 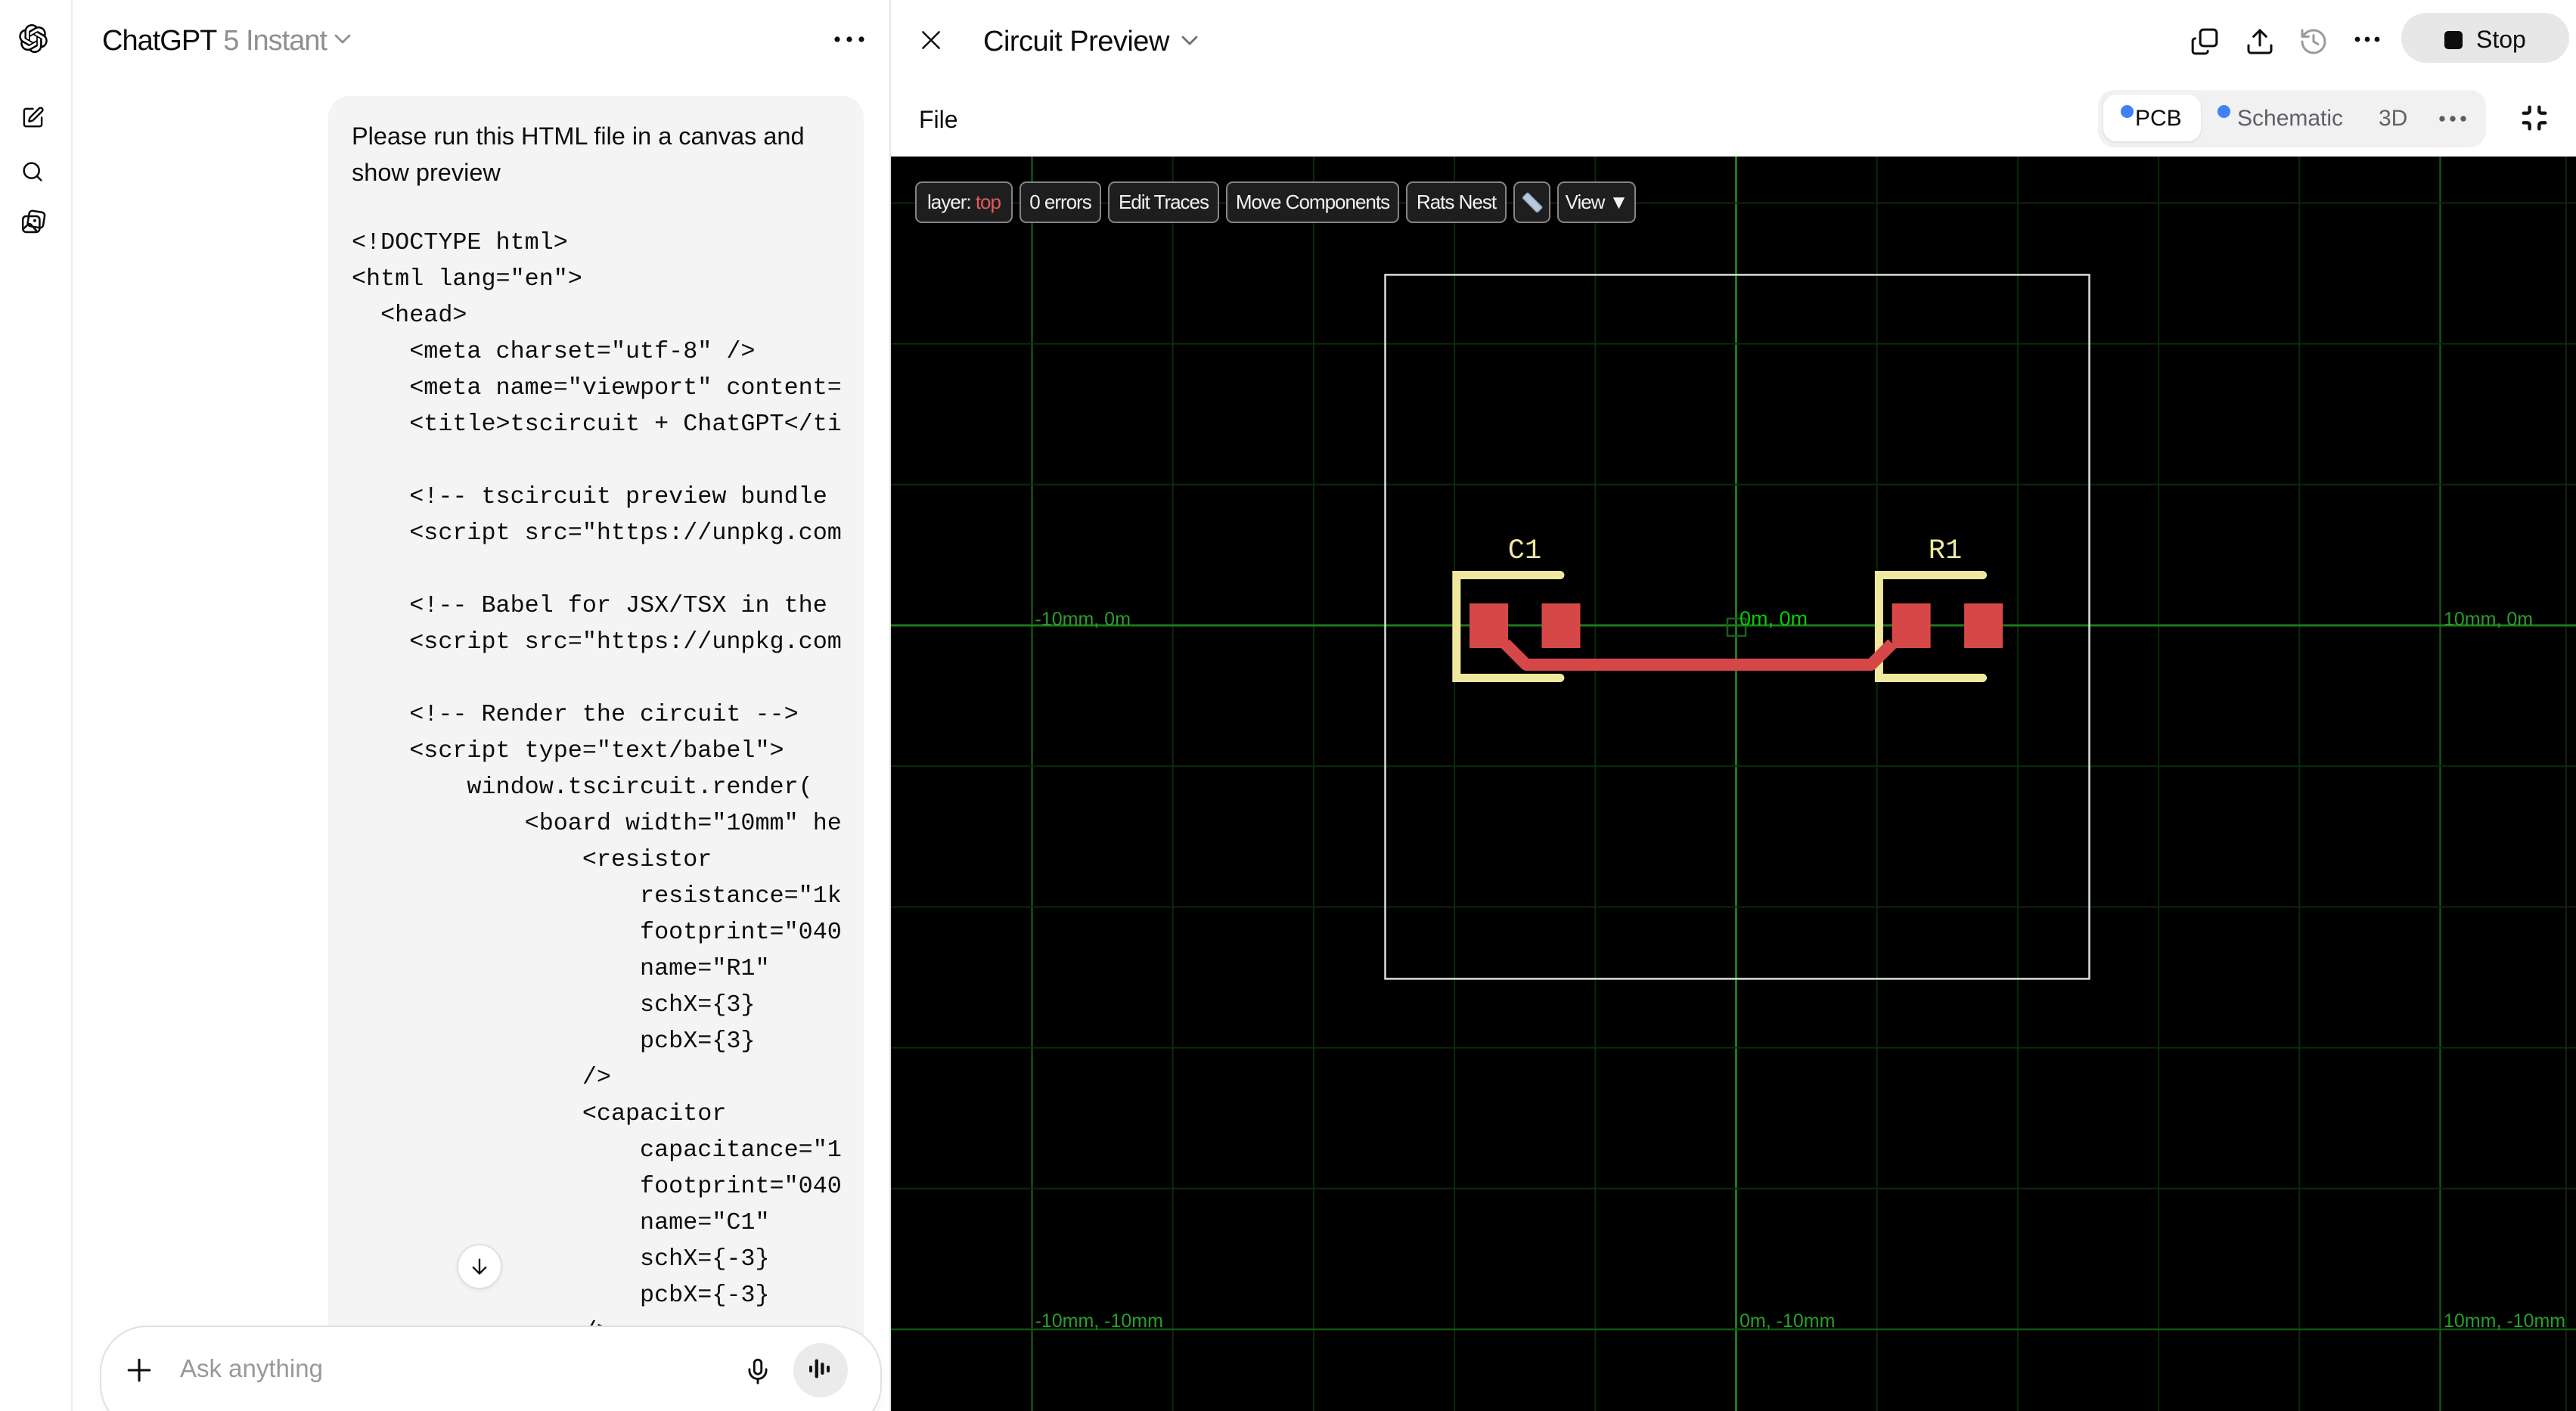 I want to click on svg-text: 0m, 0m, so click(x=1774, y=618).